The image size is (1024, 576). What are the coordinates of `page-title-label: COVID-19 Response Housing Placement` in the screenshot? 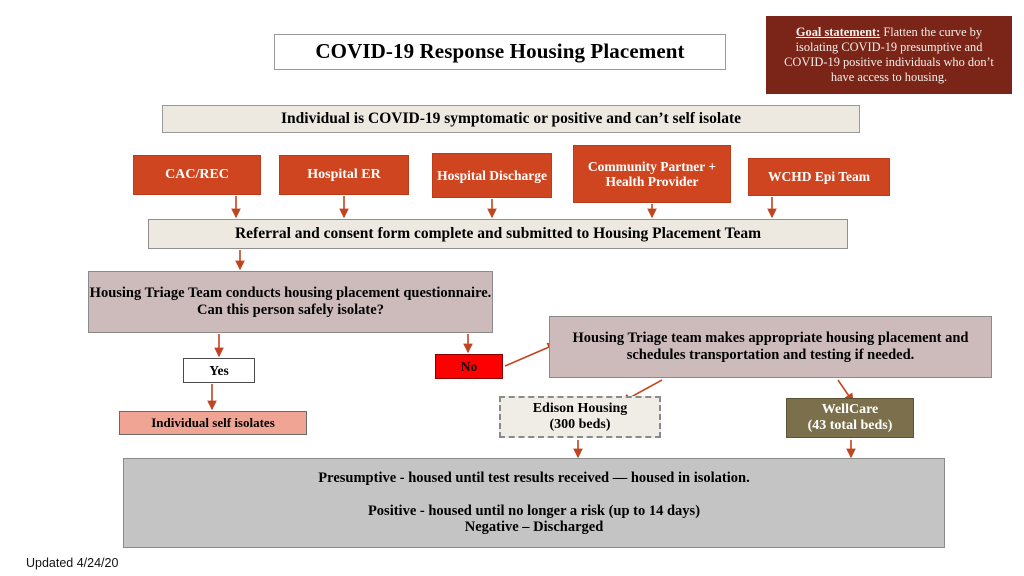 It's located at (500, 51).